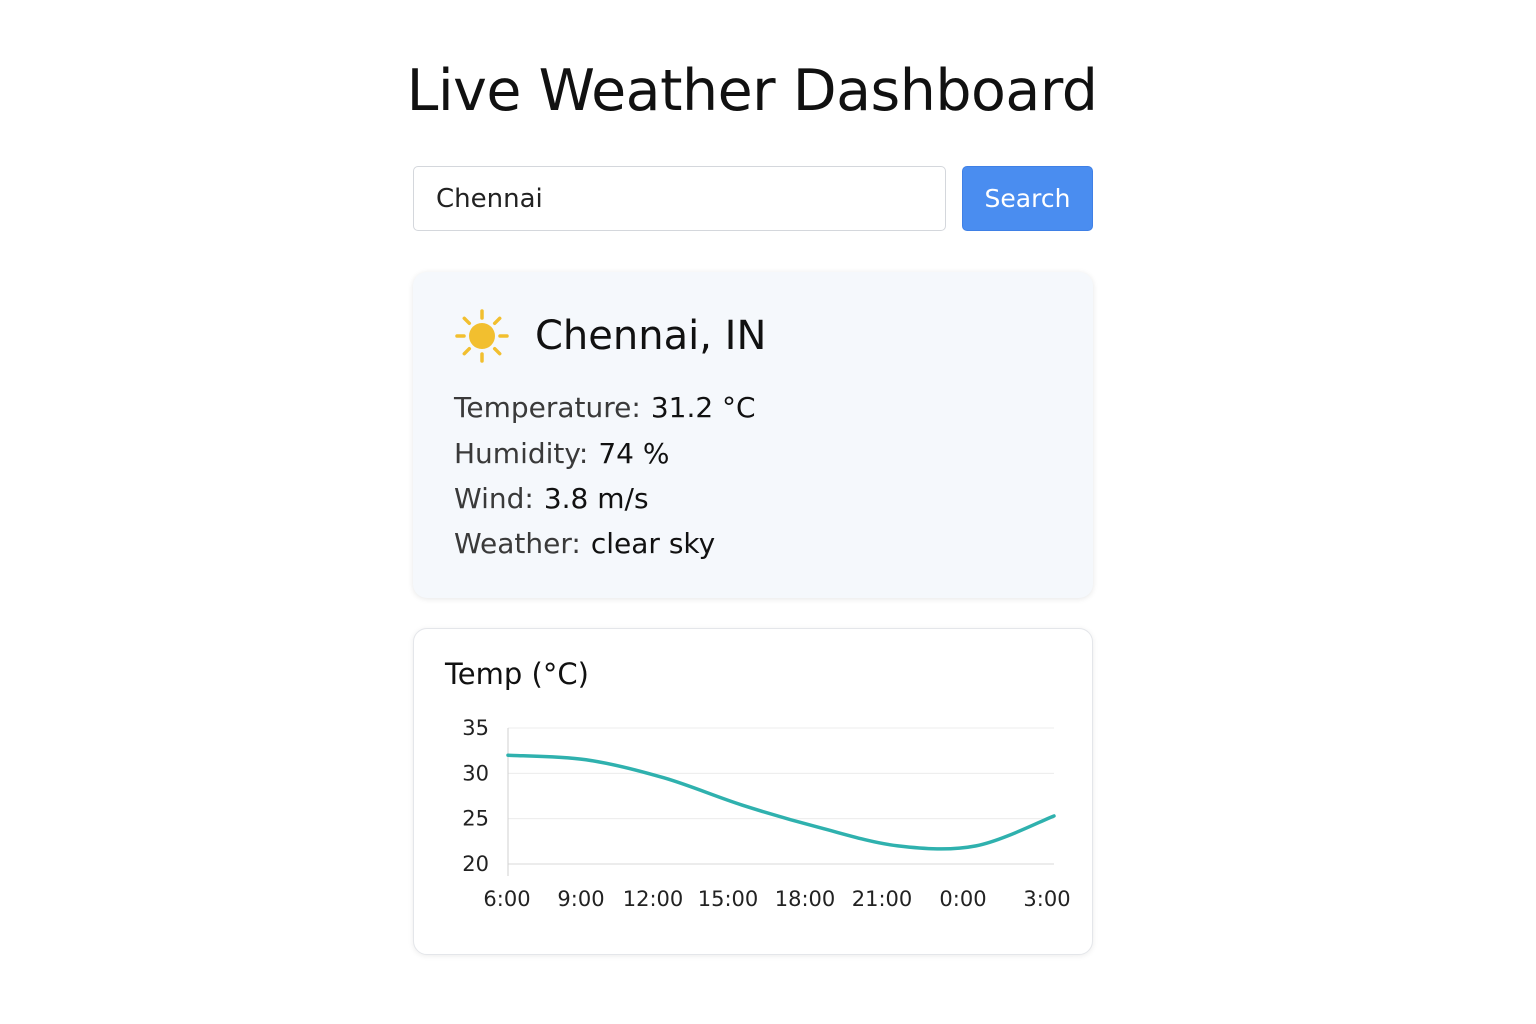 This screenshot has width=1536, height=1024. What do you see at coordinates (494, 498) in the screenshot?
I see `wind-label: Wind:` at bounding box center [494, 498].